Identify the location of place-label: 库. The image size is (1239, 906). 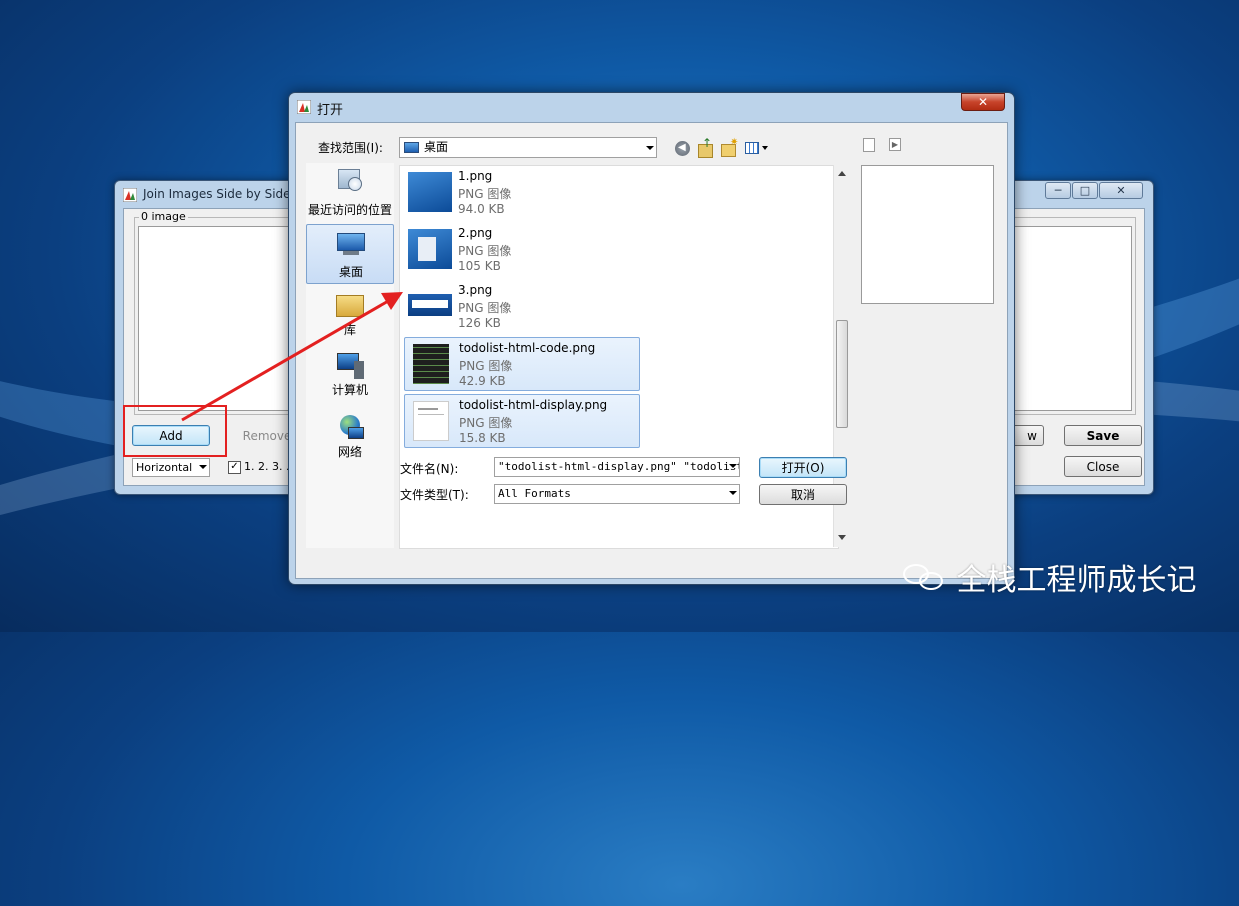
(349, 330).